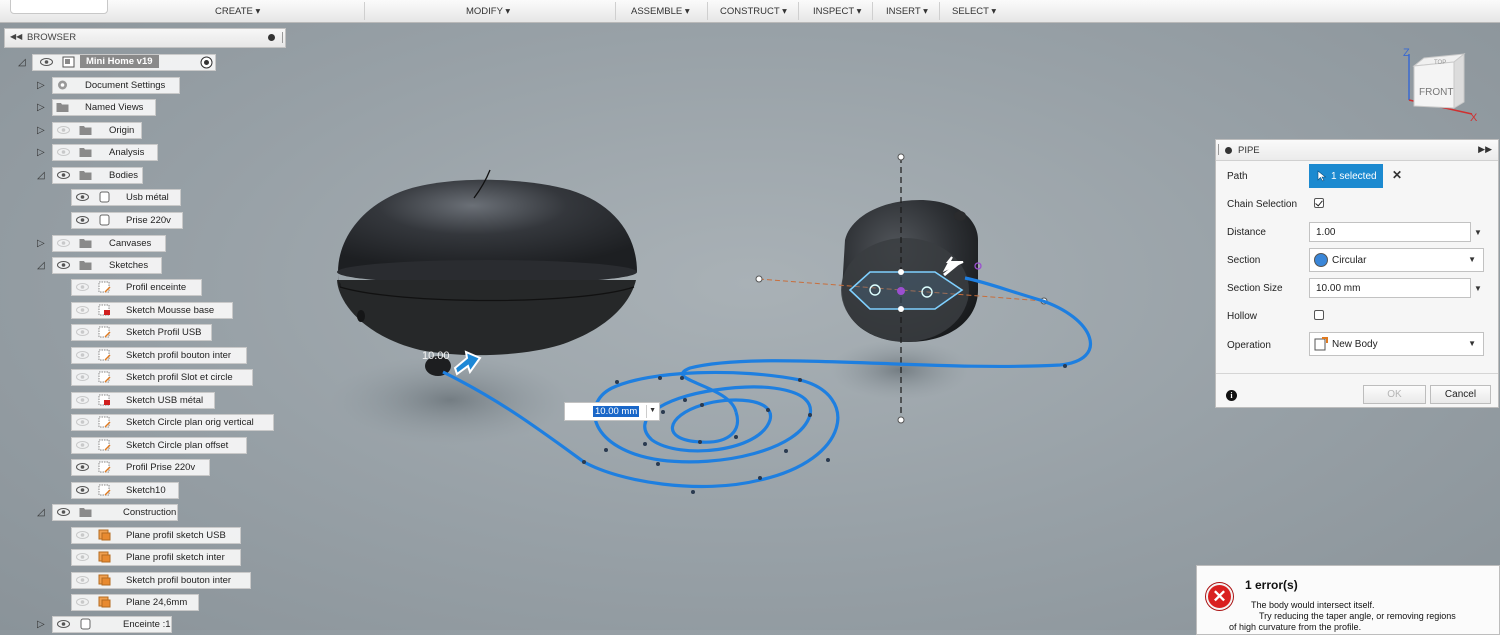 The image size is (1500, 635). I want to click on chain-selection-label: Chain Selection, so click(1262, 204).